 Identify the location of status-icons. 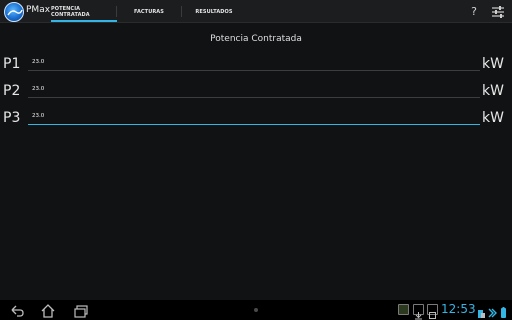
(493, 311).